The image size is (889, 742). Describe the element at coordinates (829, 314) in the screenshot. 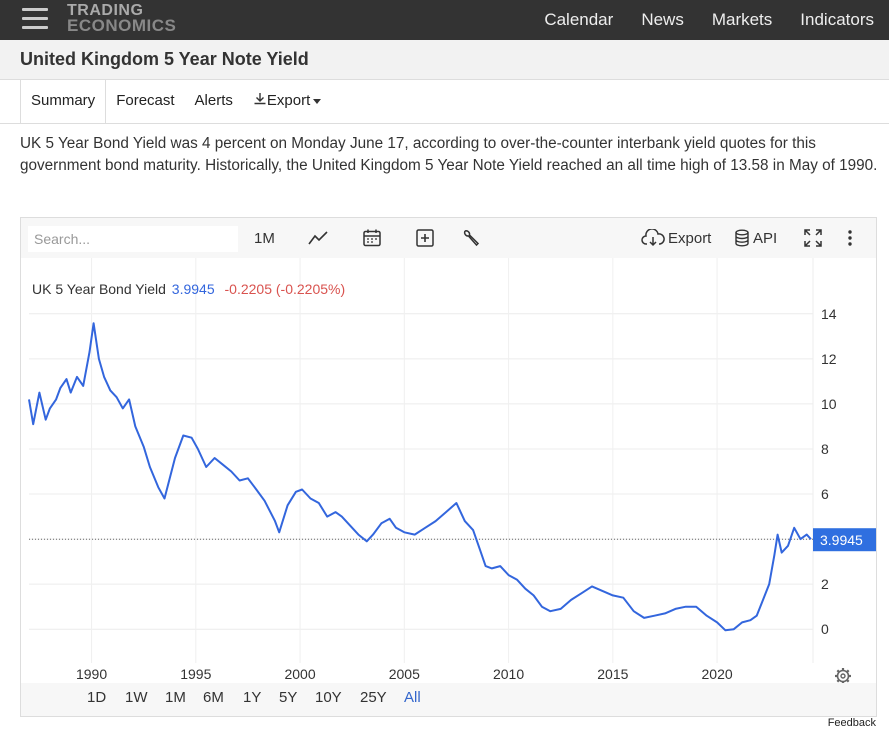

I see `y-tick-label: 14` at that location.